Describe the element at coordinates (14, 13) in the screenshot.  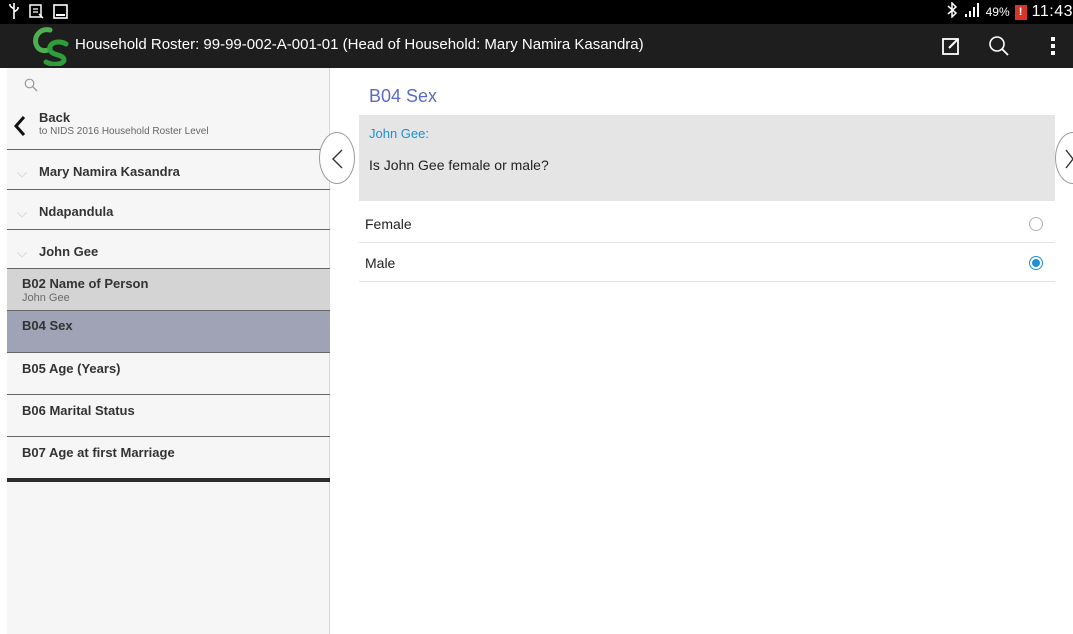
I see `usb-icon` at that location.